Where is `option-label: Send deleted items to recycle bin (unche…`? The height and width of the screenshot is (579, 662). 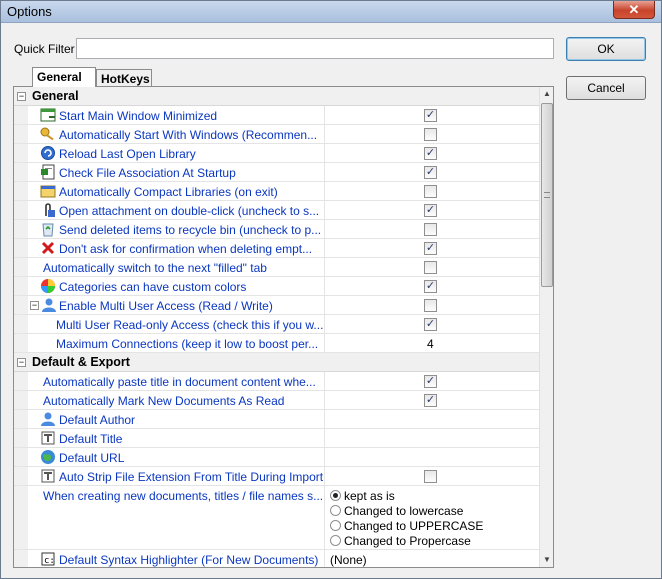
option-label: Send deleted items to recycle bin (unche… is located at coordinates (190, 230).